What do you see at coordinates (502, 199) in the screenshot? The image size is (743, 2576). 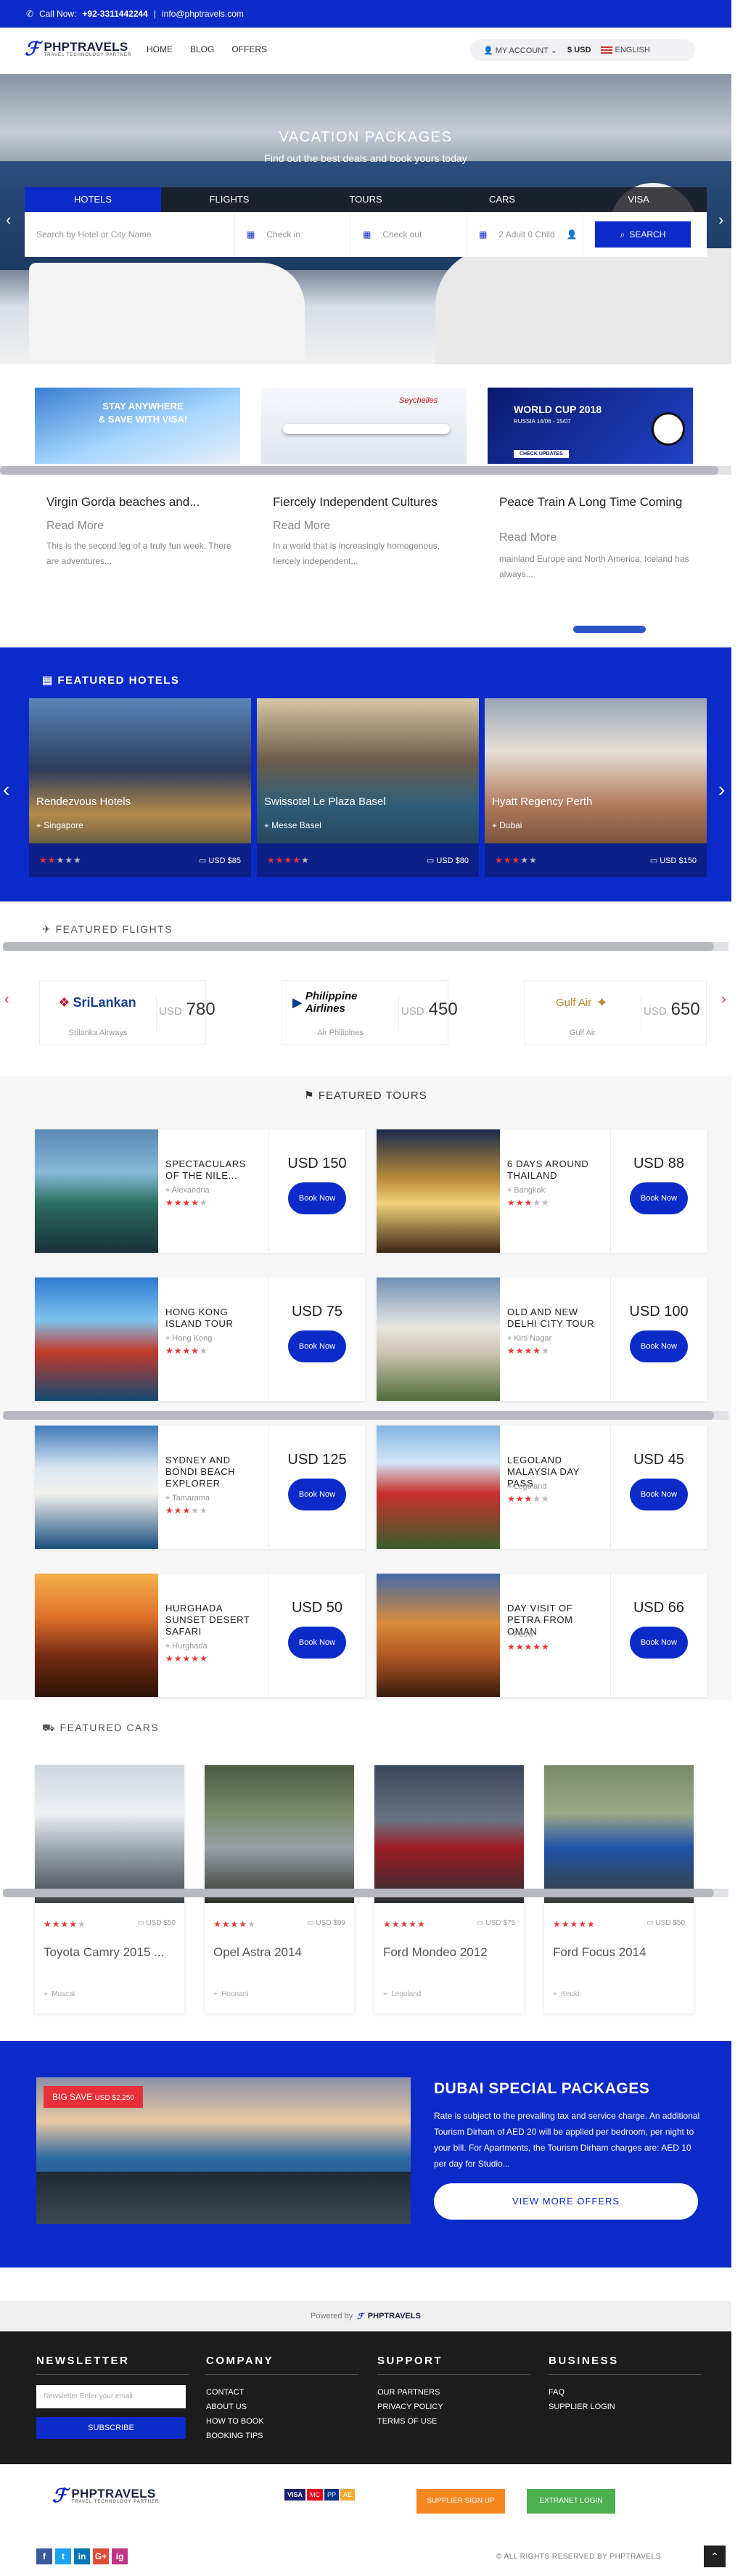 I see `tab-cars: CARS` at bounding box center [502, 199].